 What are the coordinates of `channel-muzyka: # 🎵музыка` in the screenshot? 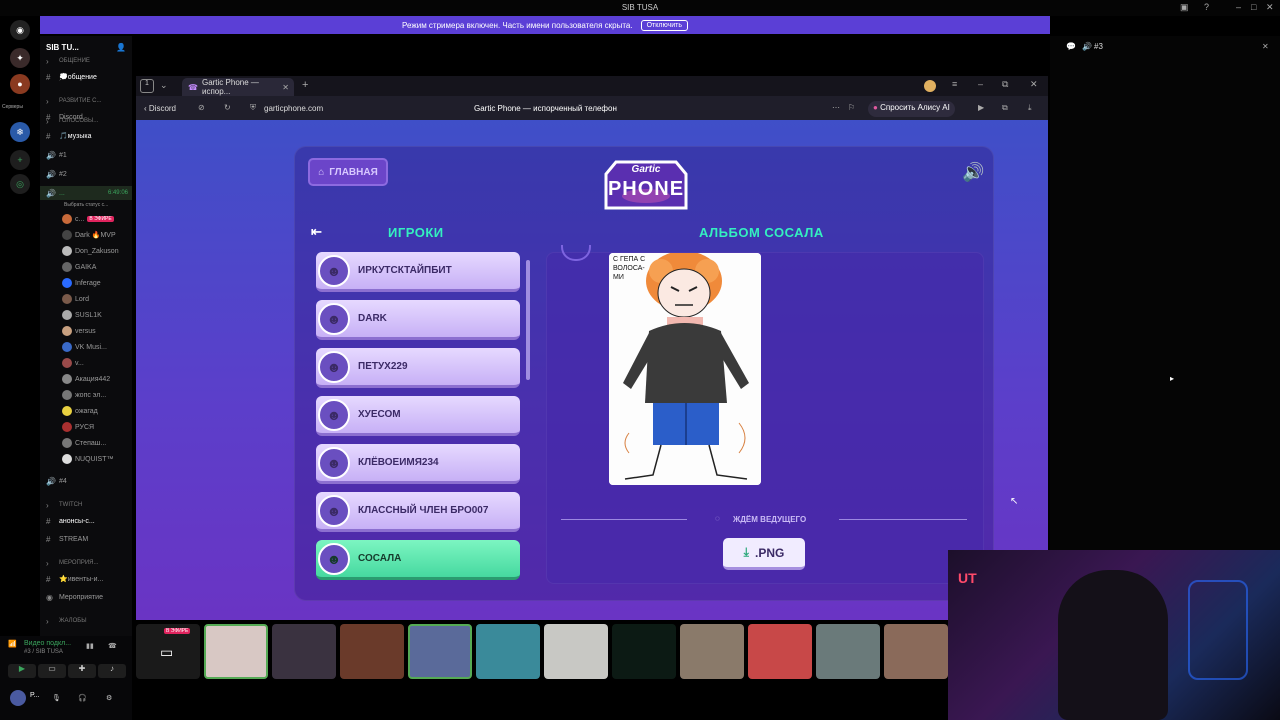 It's located at (86, 136).